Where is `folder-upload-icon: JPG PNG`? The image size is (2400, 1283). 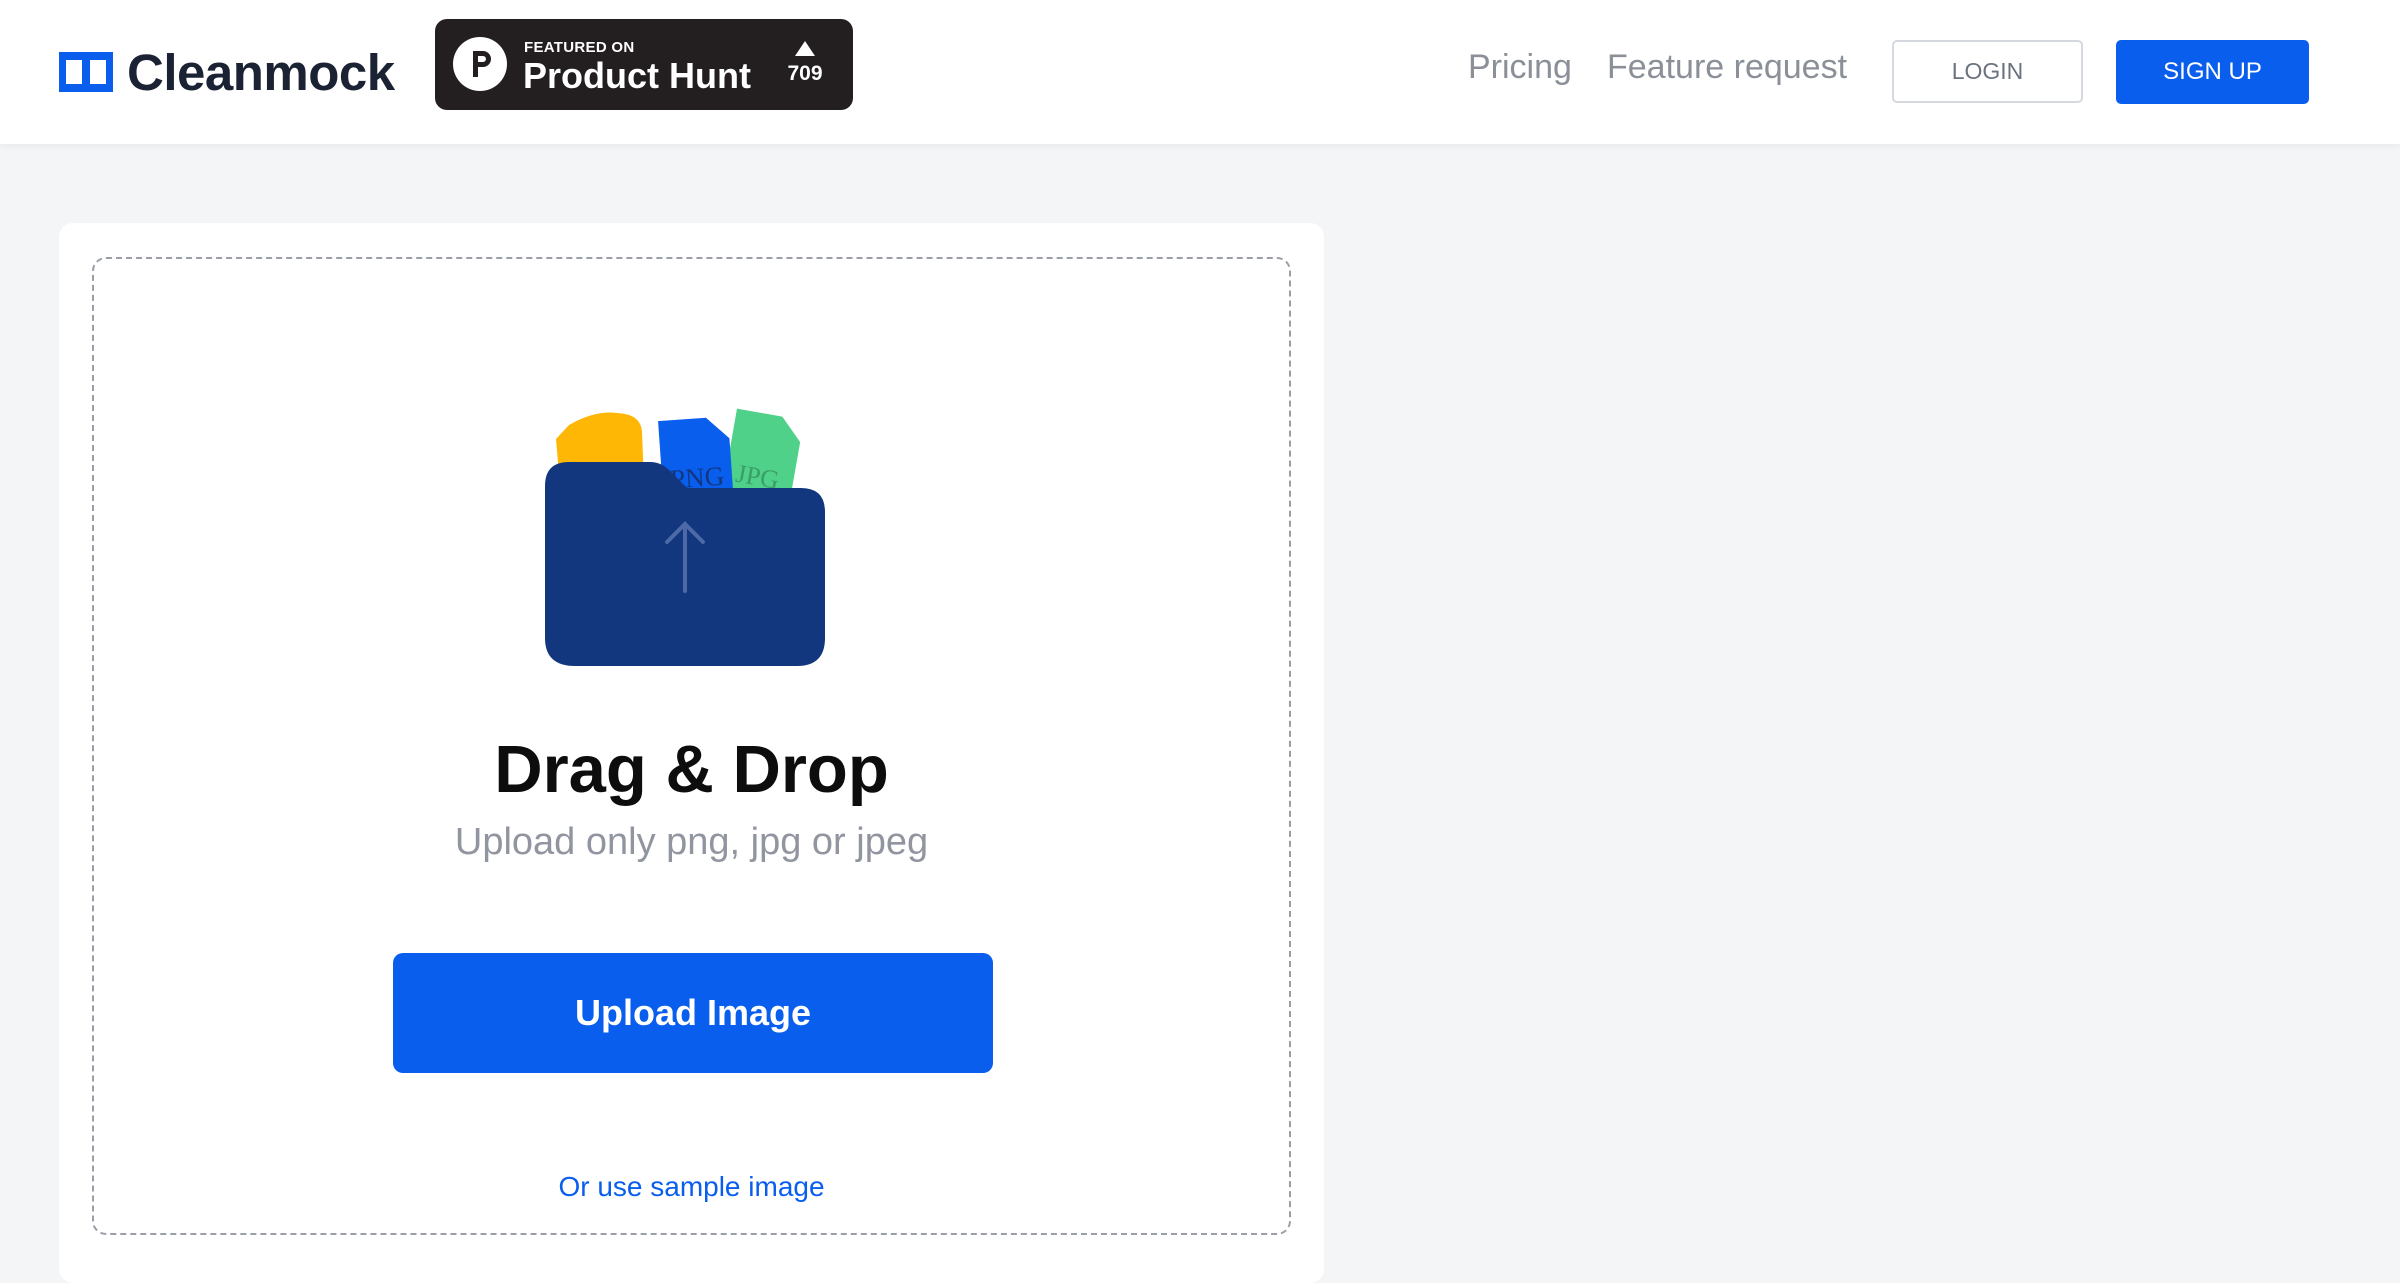 folder-upload-icon: JPG PNG is located at coordinates (685, 537).